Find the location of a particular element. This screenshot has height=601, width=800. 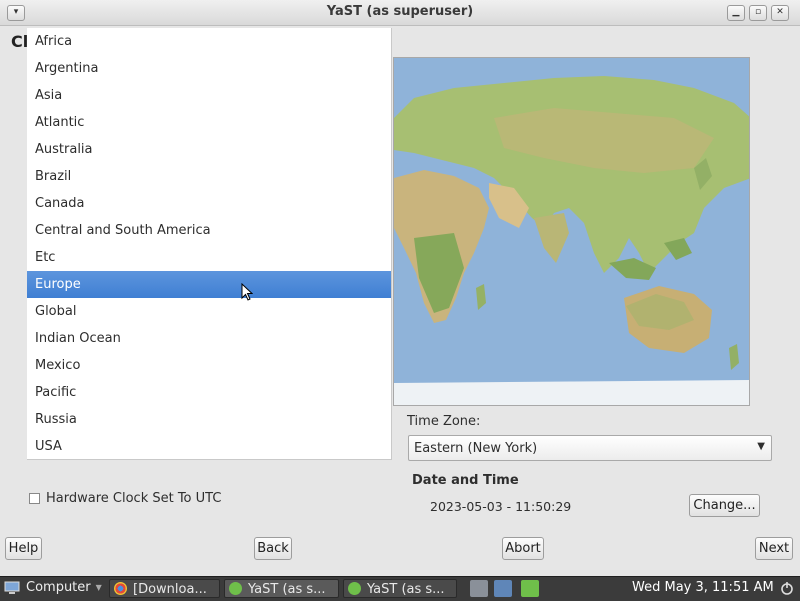

computer-icon is located at coordinates (12, 587).